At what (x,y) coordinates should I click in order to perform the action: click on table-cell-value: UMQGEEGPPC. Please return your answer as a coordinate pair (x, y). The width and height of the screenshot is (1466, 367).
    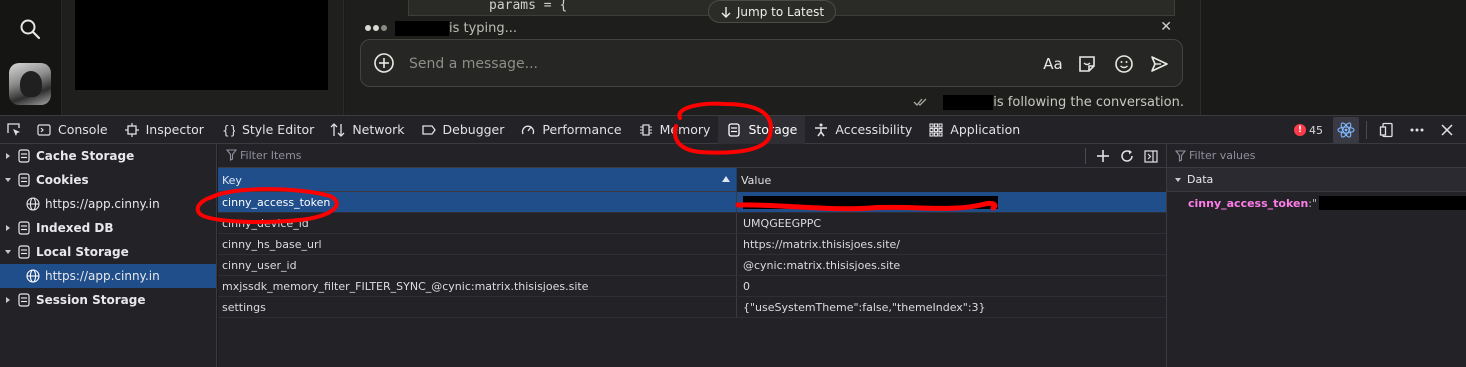
    Looking at the image, I should click on (782, 223).